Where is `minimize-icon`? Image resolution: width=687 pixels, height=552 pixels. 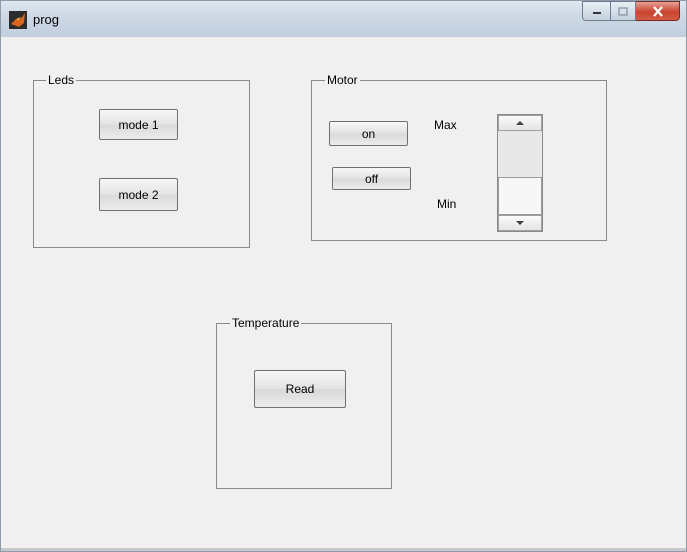
minimize-icon is located at coordinates (596, 13).